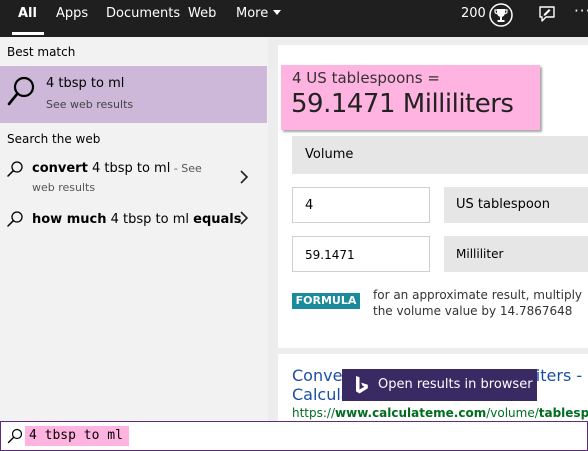 The height and width of the screenshot is (451, 588). What do you see at coordinates (455, 384) in the screenshot?
I see `open-results-in-browser-label: Open results in browser` at bounding box center [455, 384].